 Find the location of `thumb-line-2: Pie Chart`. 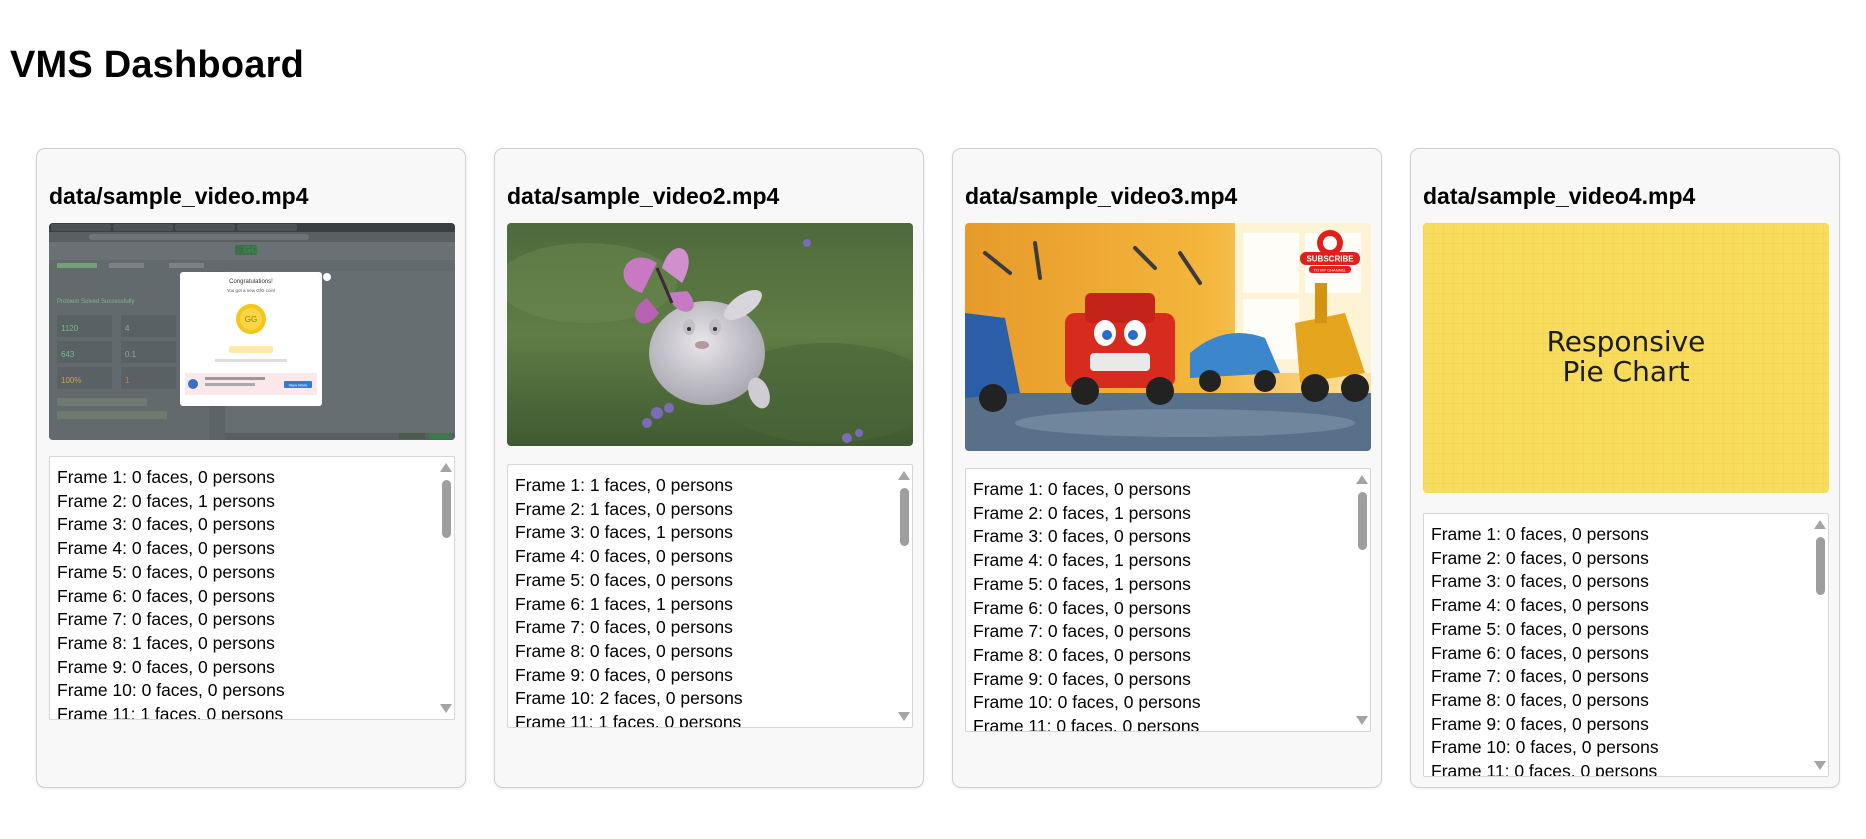

thumb-line-2: Pie Chart is located at coordinates (1625, 371).